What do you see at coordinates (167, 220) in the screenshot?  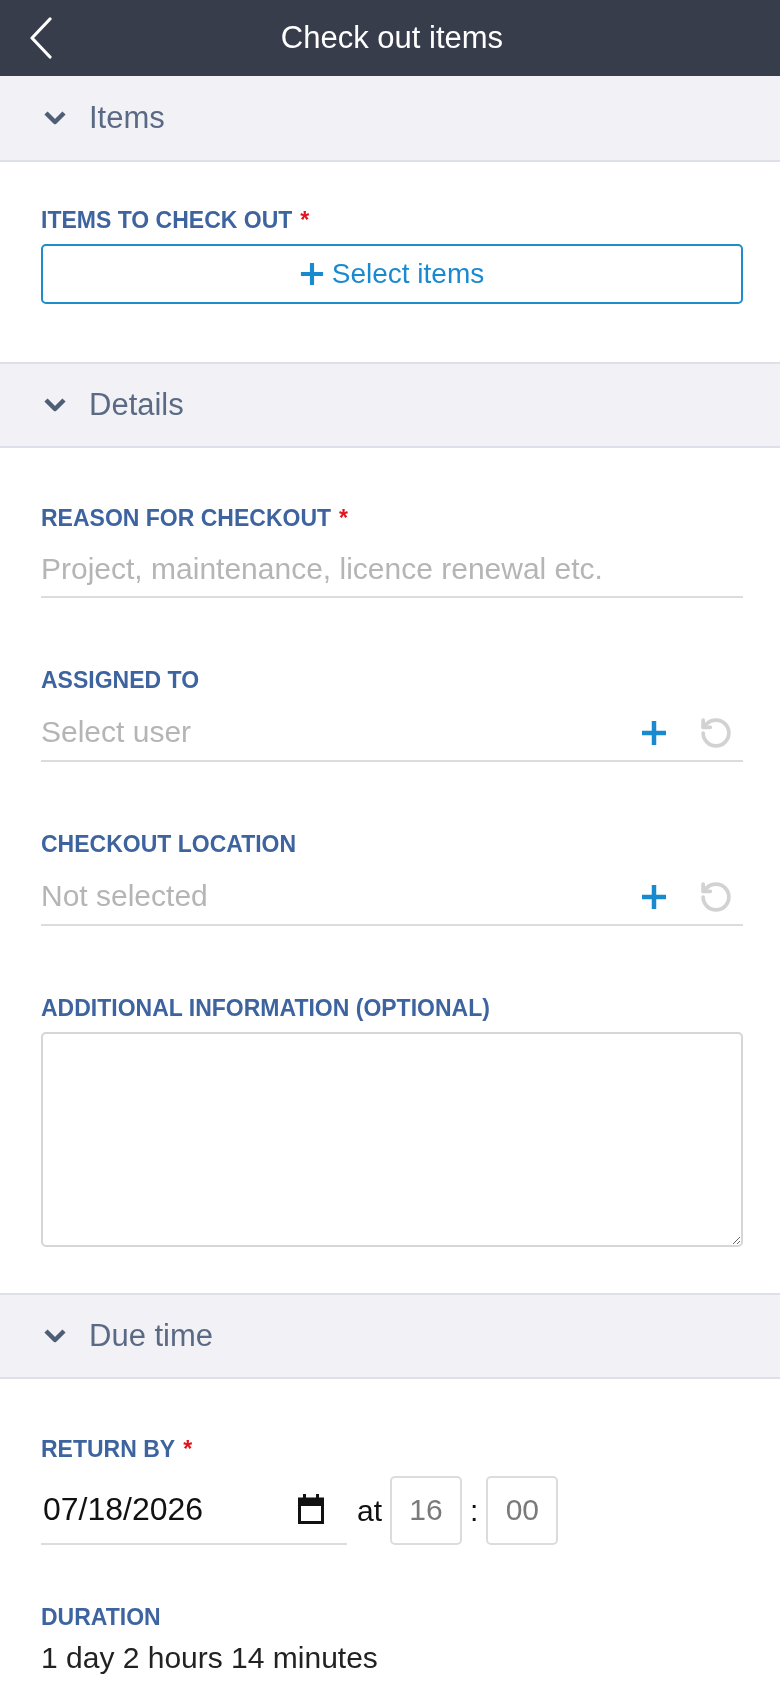 I see `field-label: ITEMS TO CHECK OUT` at bounding box center [167, 220].